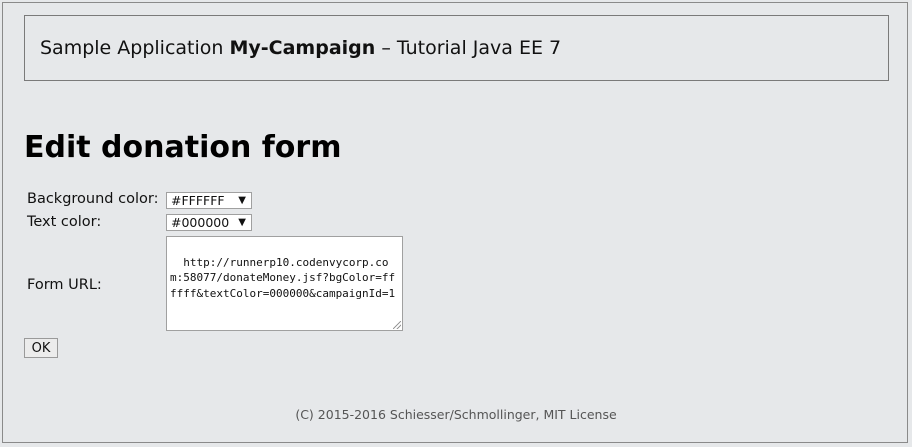  I want to click on text-color-value: #000000, so click(200, 222).